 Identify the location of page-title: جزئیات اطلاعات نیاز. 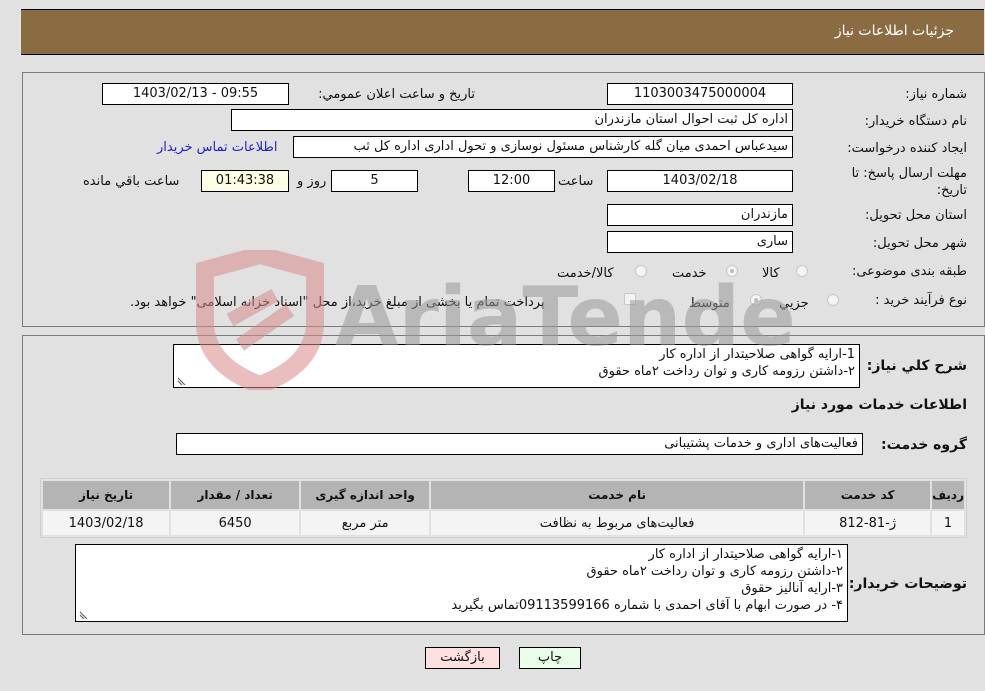
(894, 31).